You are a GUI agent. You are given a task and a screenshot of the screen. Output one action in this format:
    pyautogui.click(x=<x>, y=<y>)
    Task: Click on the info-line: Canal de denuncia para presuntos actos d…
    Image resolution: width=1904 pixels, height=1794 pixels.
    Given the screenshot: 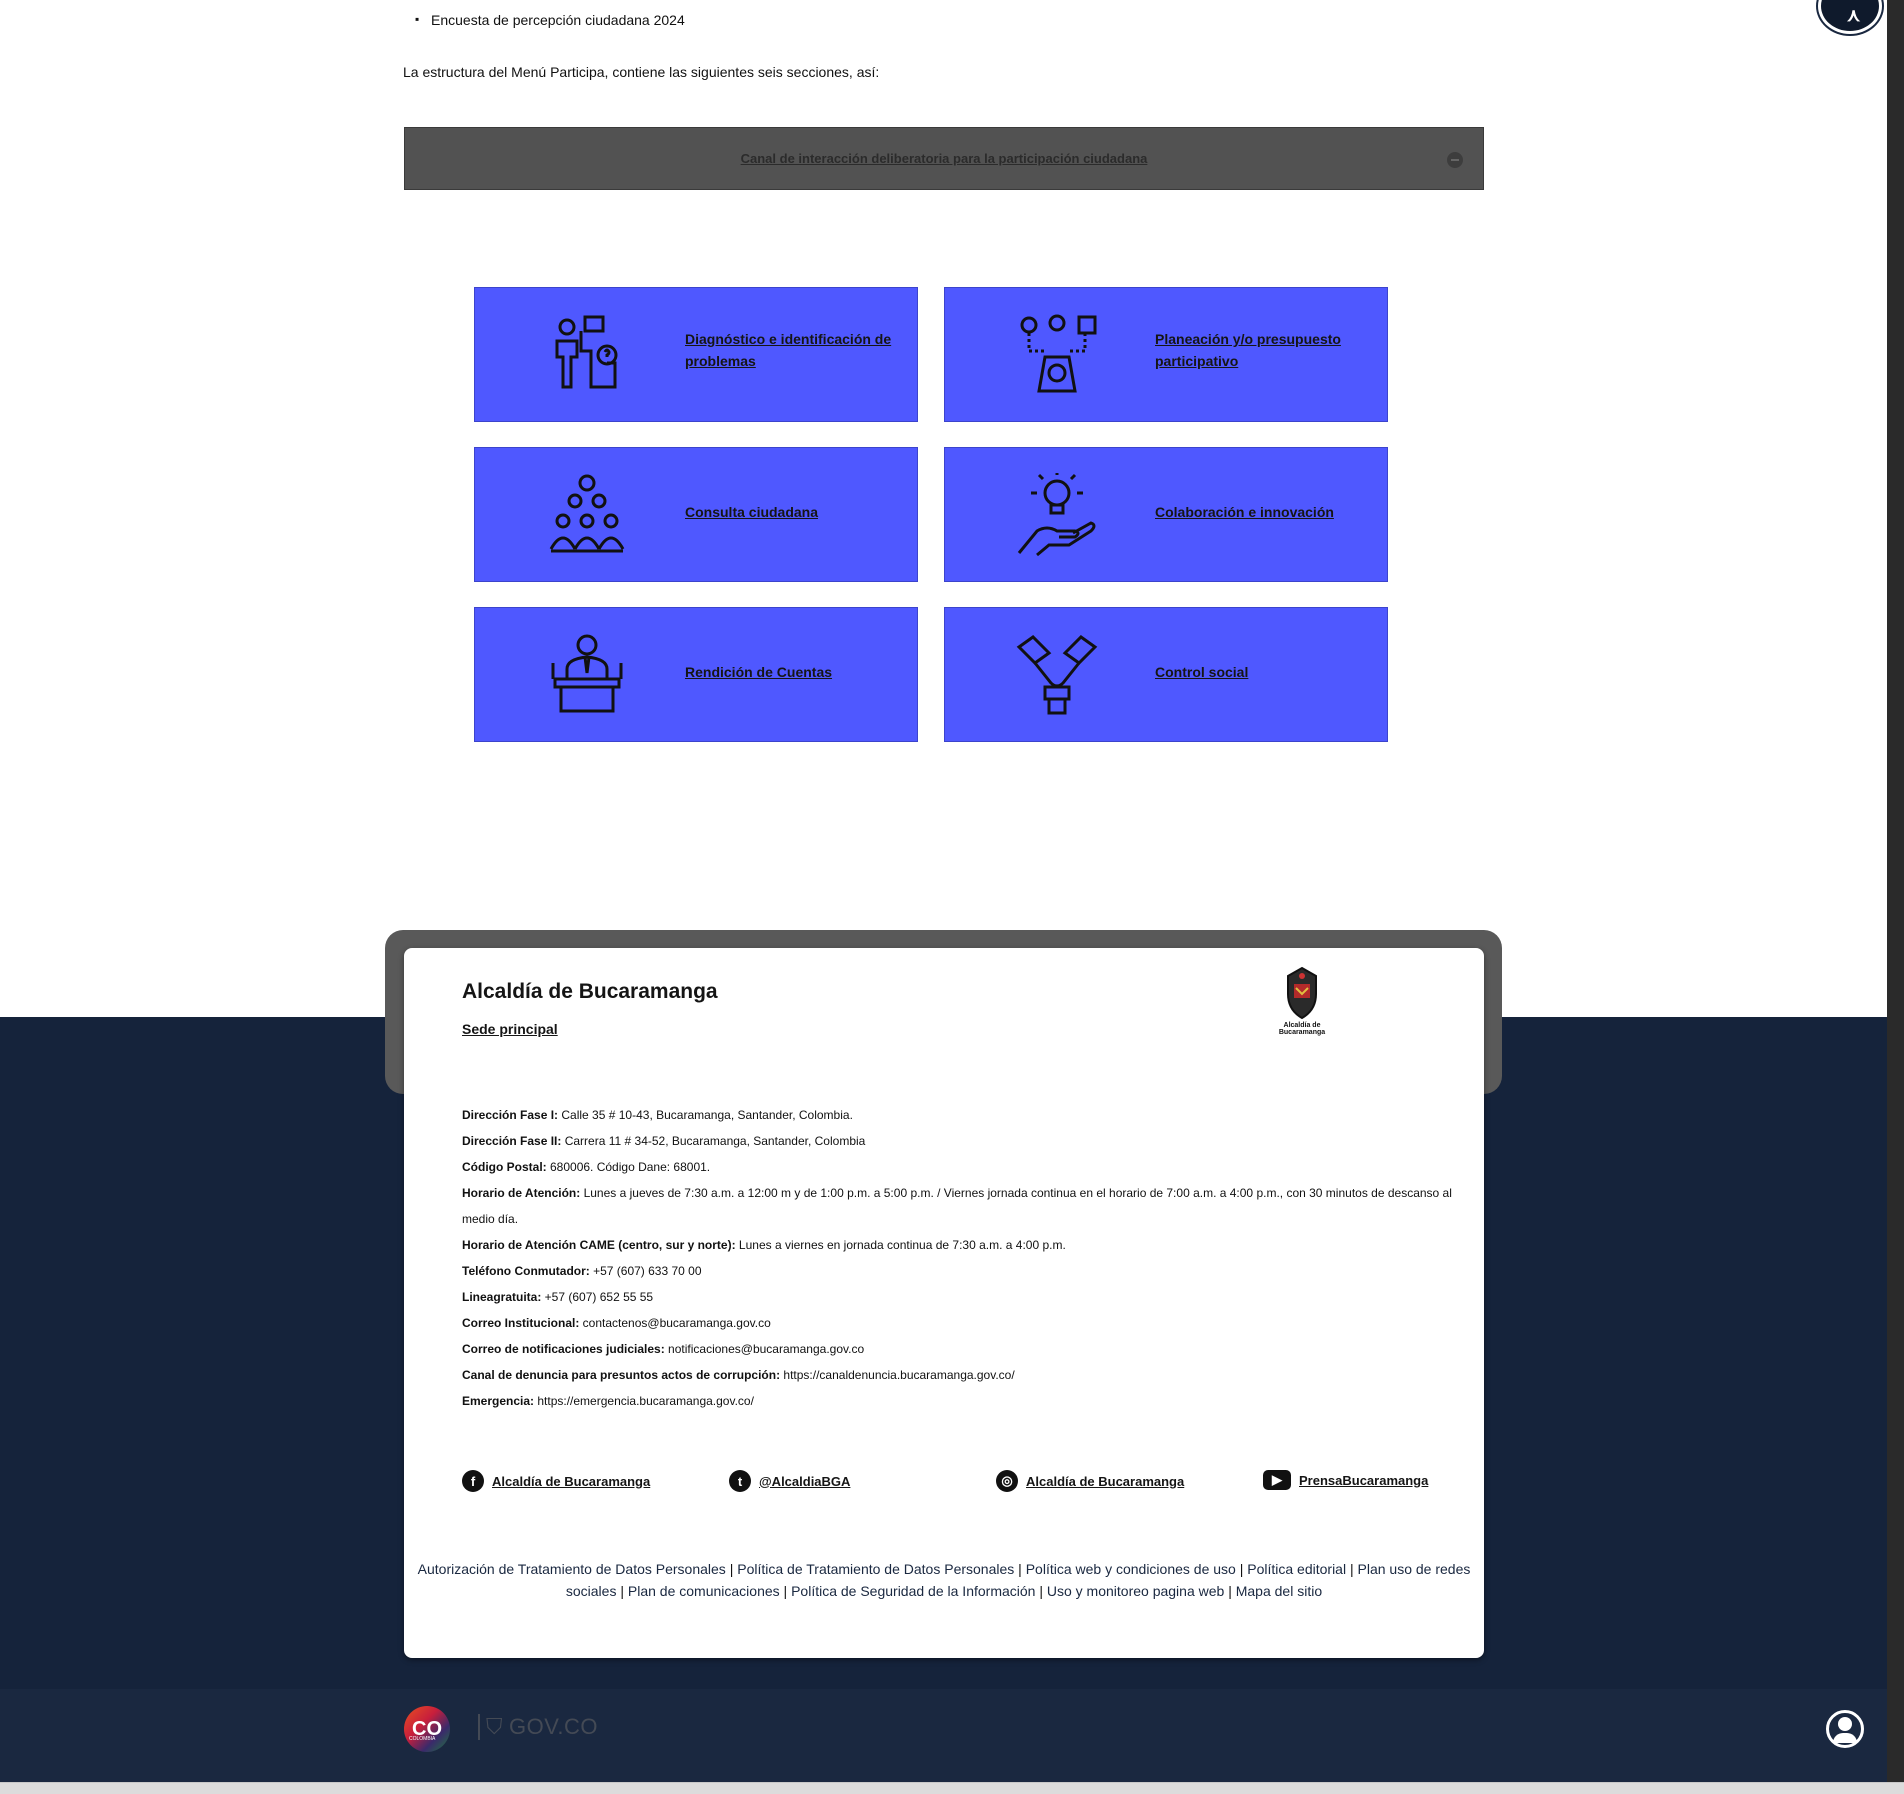 What is the action you would take?
    pyautogui.click(x=738, y=1375)
    